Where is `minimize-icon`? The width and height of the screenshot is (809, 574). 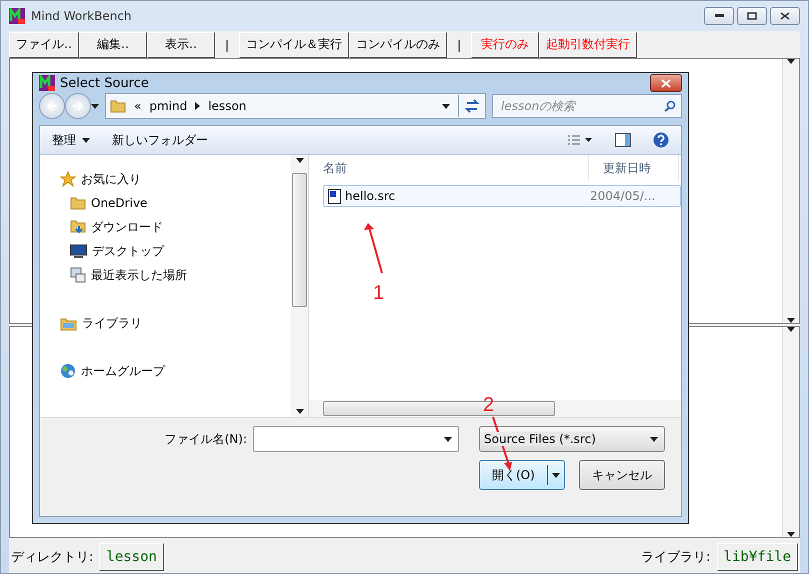
minimize-icon is located at coordinates (719, 16).